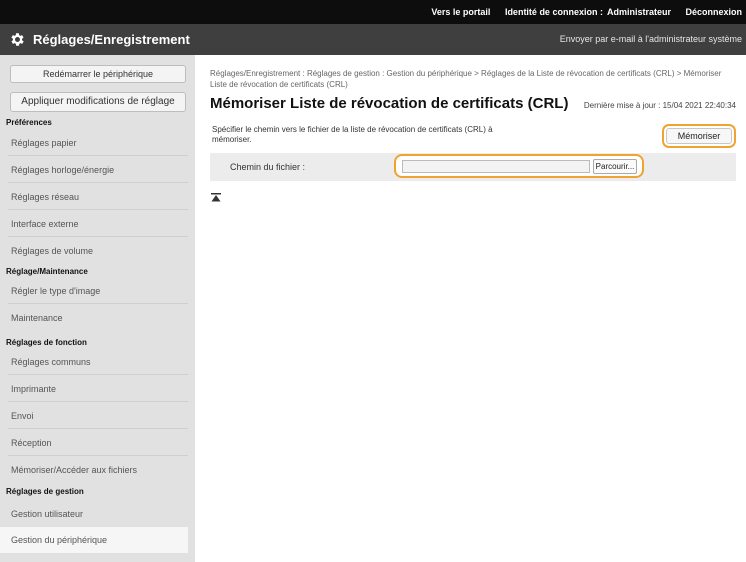  I want to click on sidebar-item-image-type: Régler le type d'image, so click(55, 291).